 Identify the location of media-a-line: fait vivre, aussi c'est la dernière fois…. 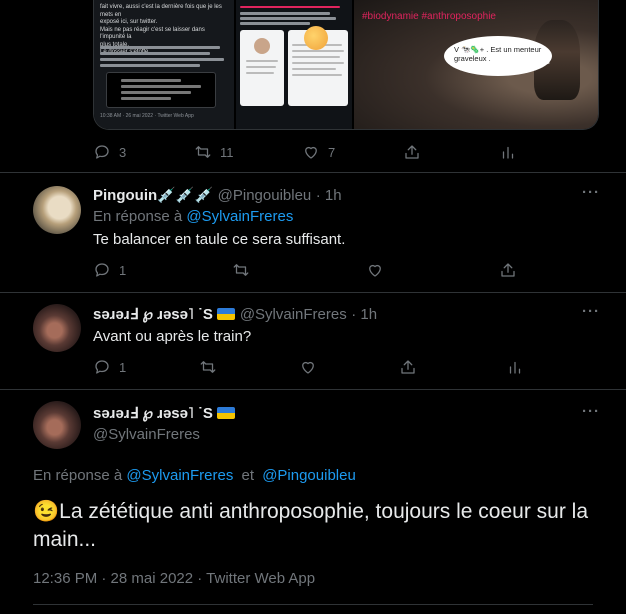
(161, 11).